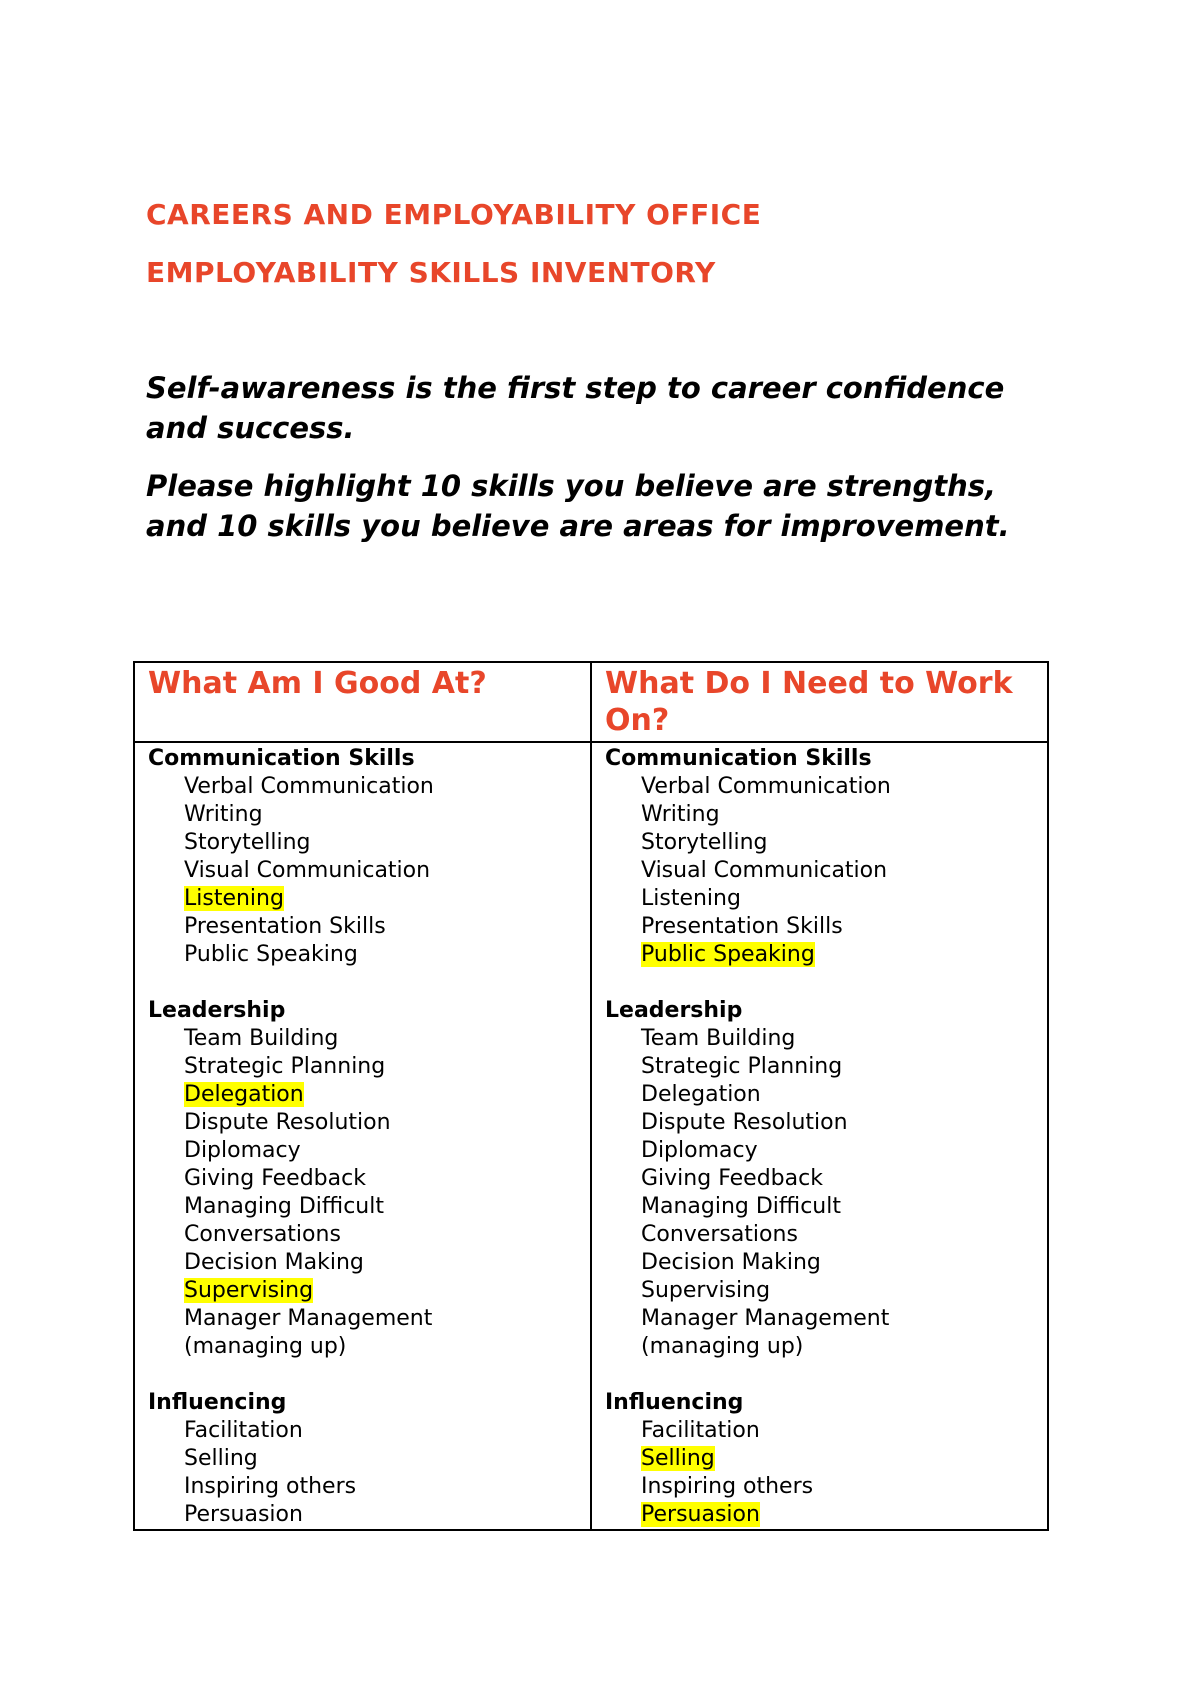 The width and height of the screenshot is (1200, 1698). I want to click on skill-item: Giving Feedback, so click(369, 1179).